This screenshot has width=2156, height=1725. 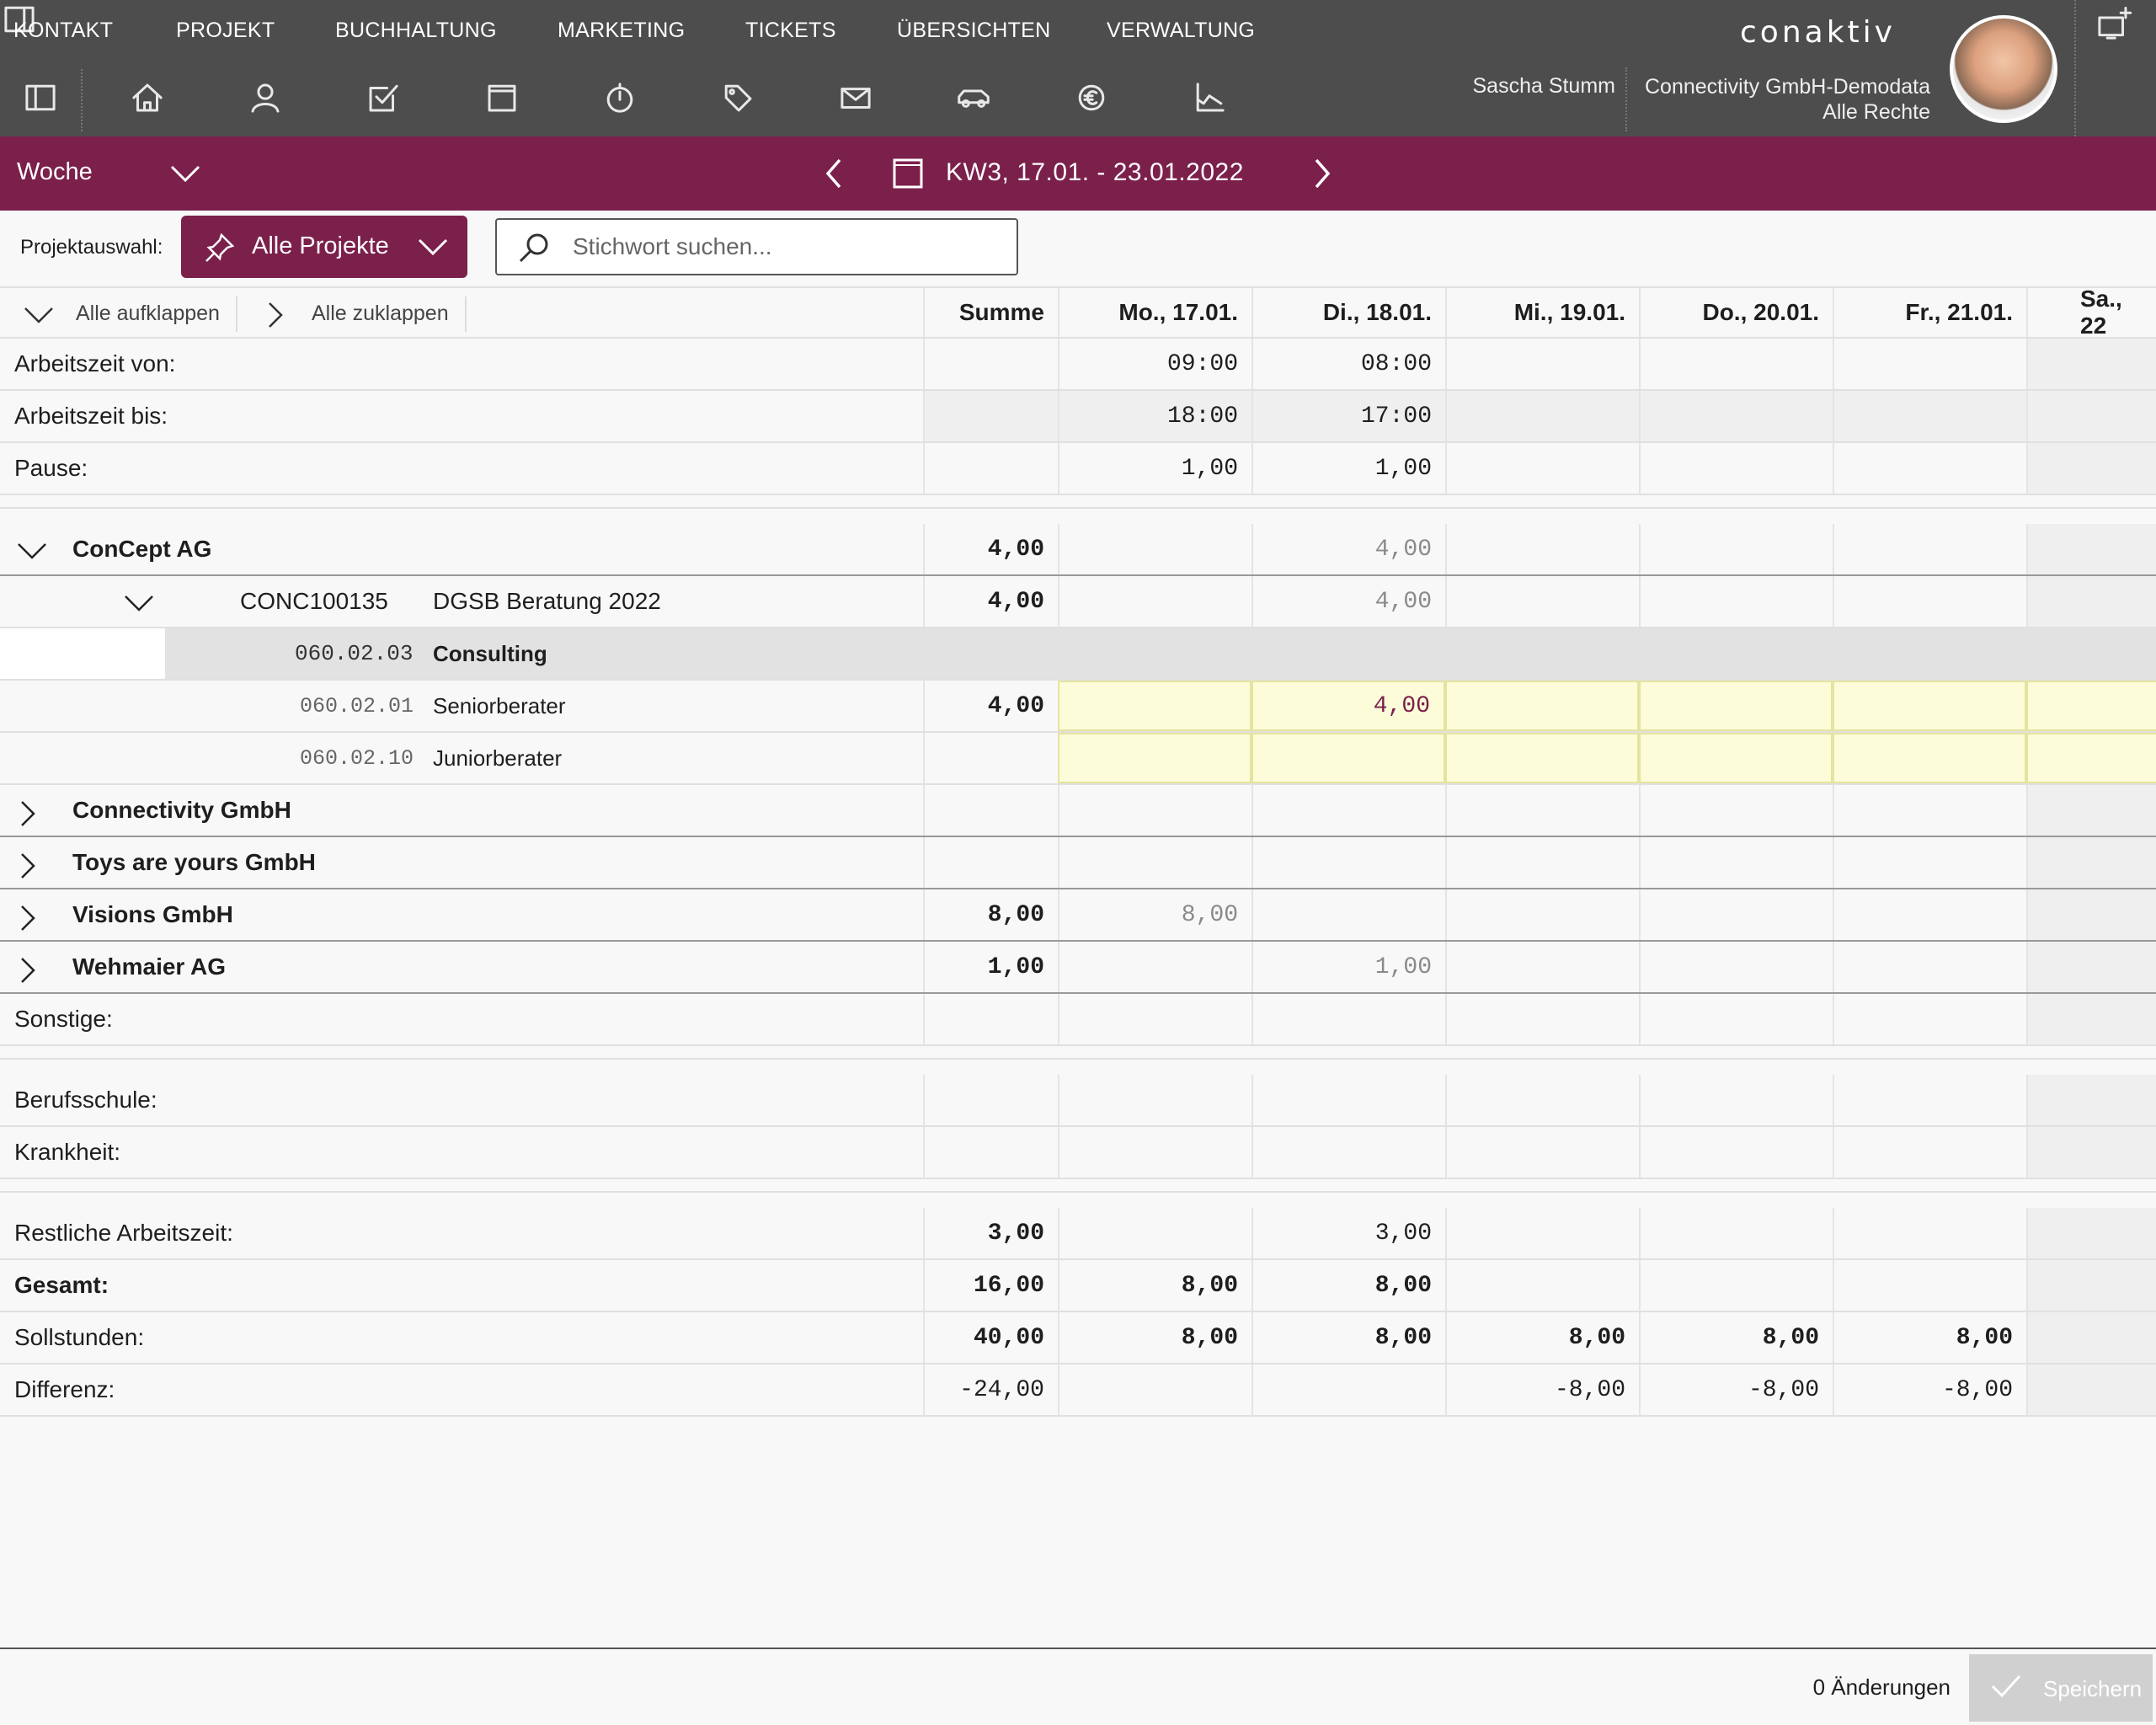 I want to click on calendar-picker-icon, so click(x=908, y=175).